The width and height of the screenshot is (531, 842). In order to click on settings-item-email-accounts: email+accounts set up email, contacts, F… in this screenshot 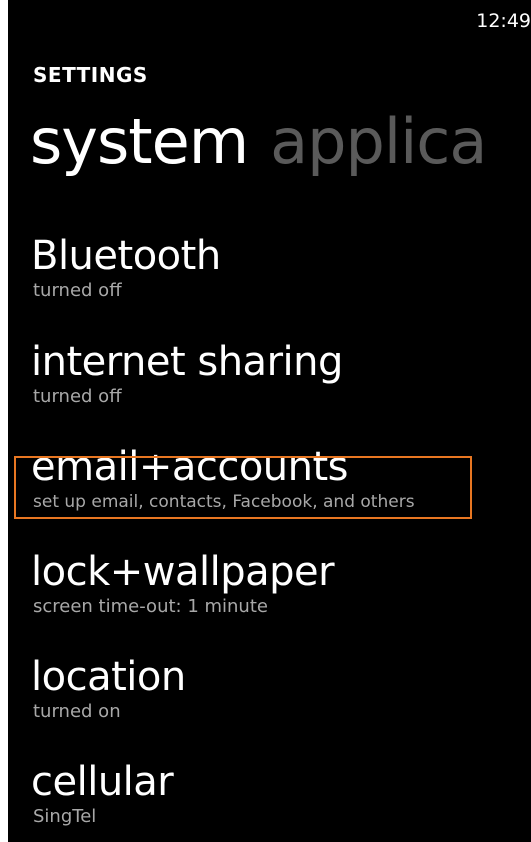, I will do `click(271, 478)`.